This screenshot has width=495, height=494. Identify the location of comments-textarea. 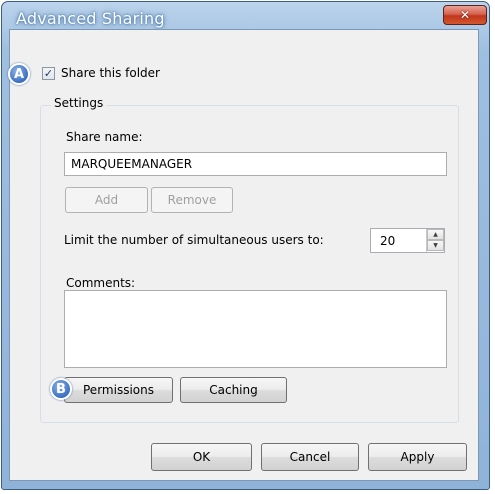
(255, 329).